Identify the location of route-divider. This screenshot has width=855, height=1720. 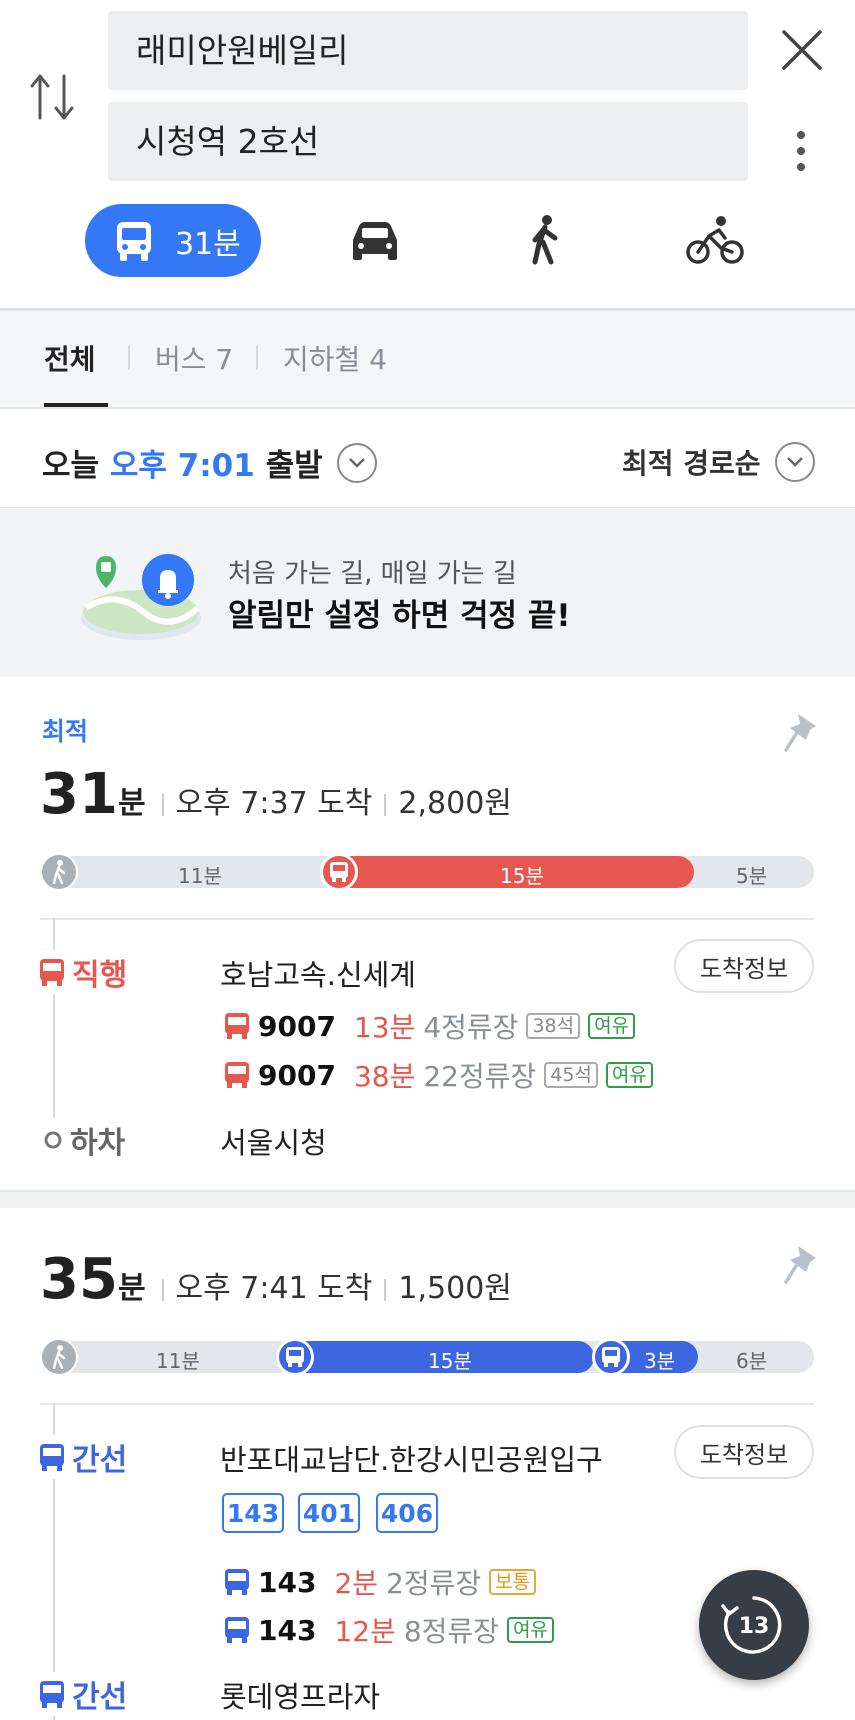
(427, 1199).